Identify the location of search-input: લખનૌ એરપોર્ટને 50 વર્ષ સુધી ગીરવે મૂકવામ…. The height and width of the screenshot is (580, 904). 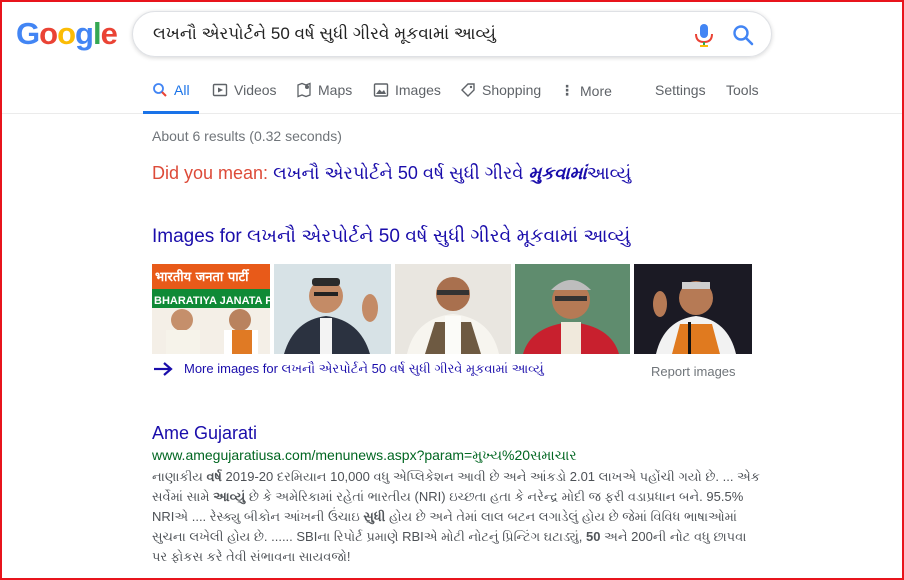
(324, 34).